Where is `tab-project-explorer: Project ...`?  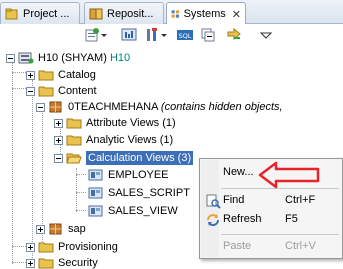 tab-project-explorer: Project ... is located at coordinates (40, 13).